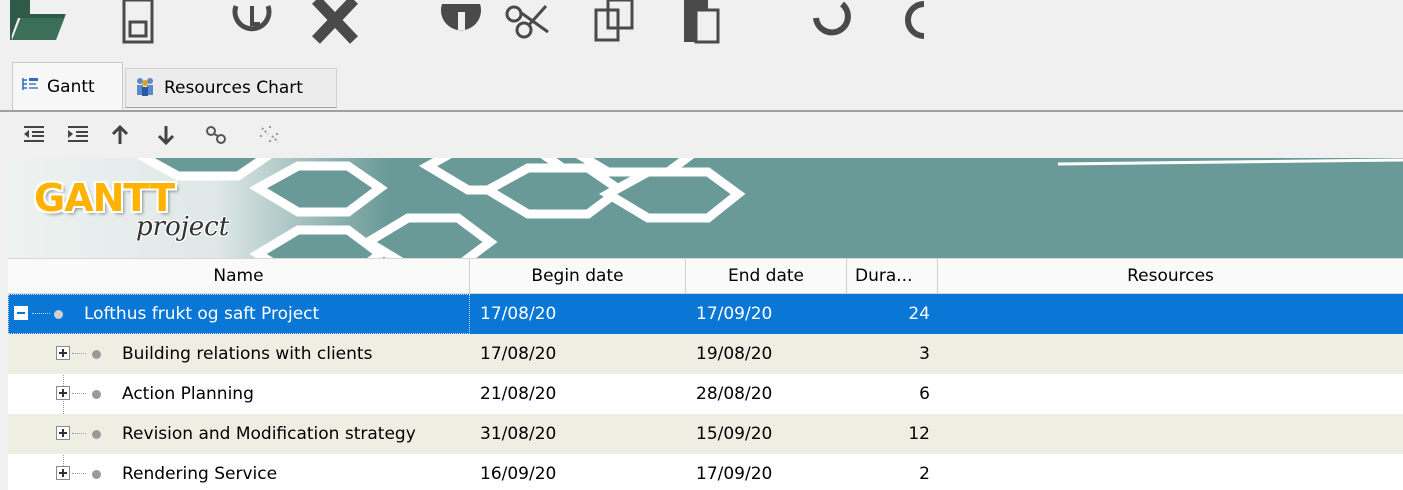 The width and height of the screenshot is (1403, 490). What do you see at coordinates (766, 434) in the screenshot?
I see `task-end-date: 15/09/20` at bounding box center [766, 434].